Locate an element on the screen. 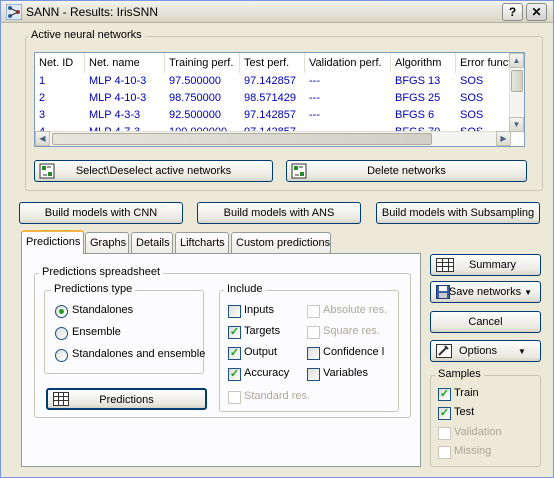  tab-graphs: Graphs is located at coordinates (107, 242).